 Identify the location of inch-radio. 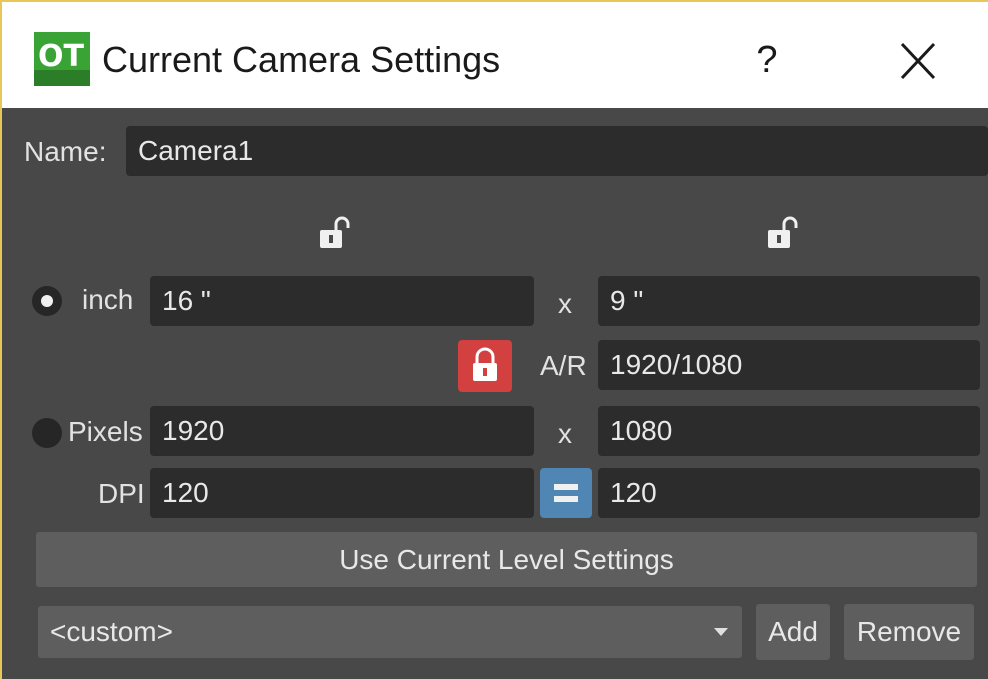
(47, 301).